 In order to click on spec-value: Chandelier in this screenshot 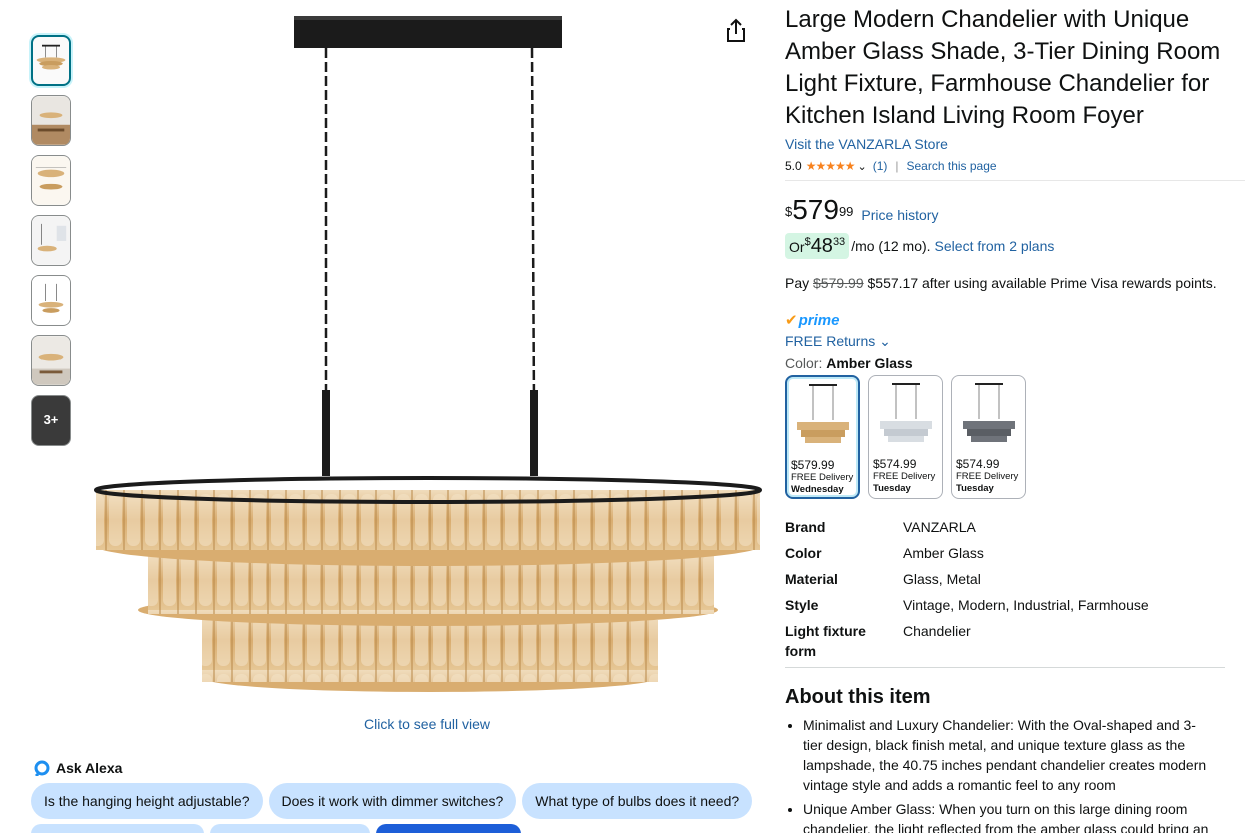, I will do `click(937, 631)`.